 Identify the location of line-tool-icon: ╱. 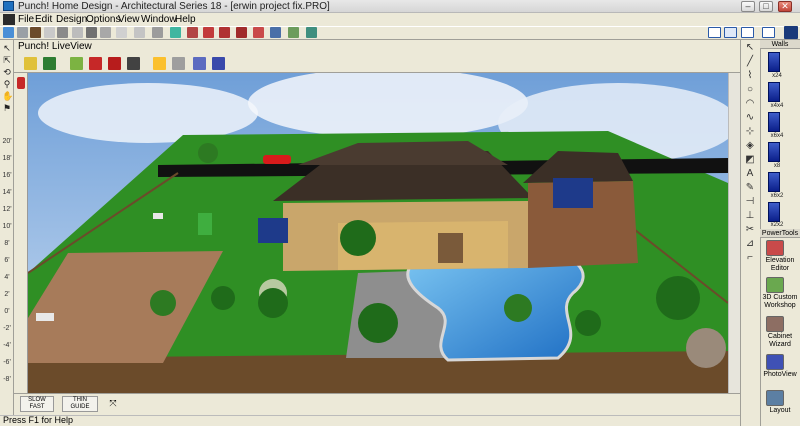
(750, 62).